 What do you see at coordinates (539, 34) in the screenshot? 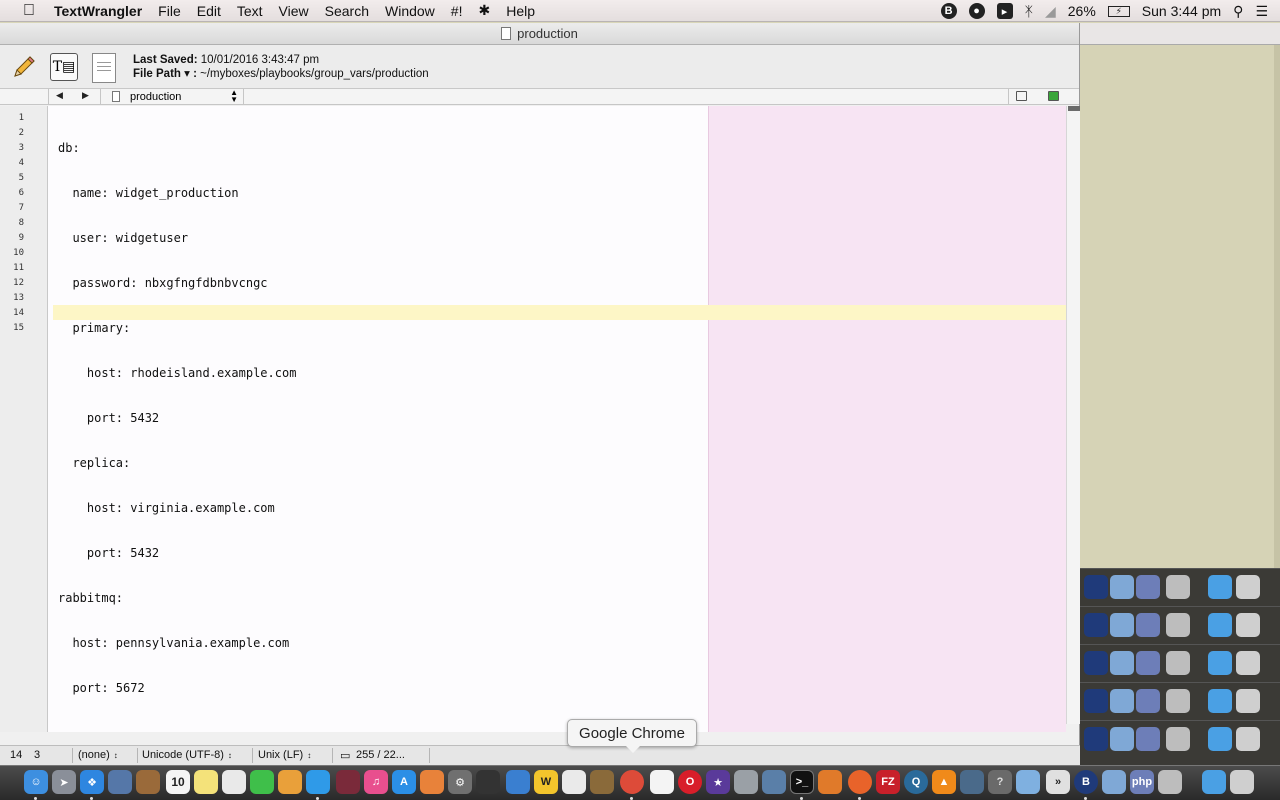
I see `window-titlebar: production` at bounding box center [539, 34].